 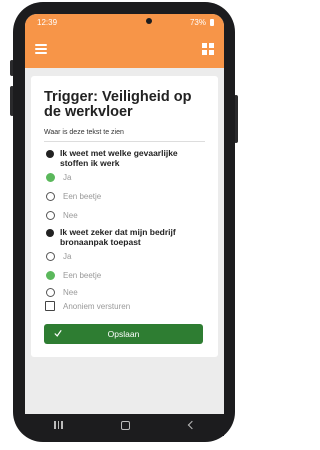 I want to click on option-q2-nee: Nee, so click(x=124, y=292).